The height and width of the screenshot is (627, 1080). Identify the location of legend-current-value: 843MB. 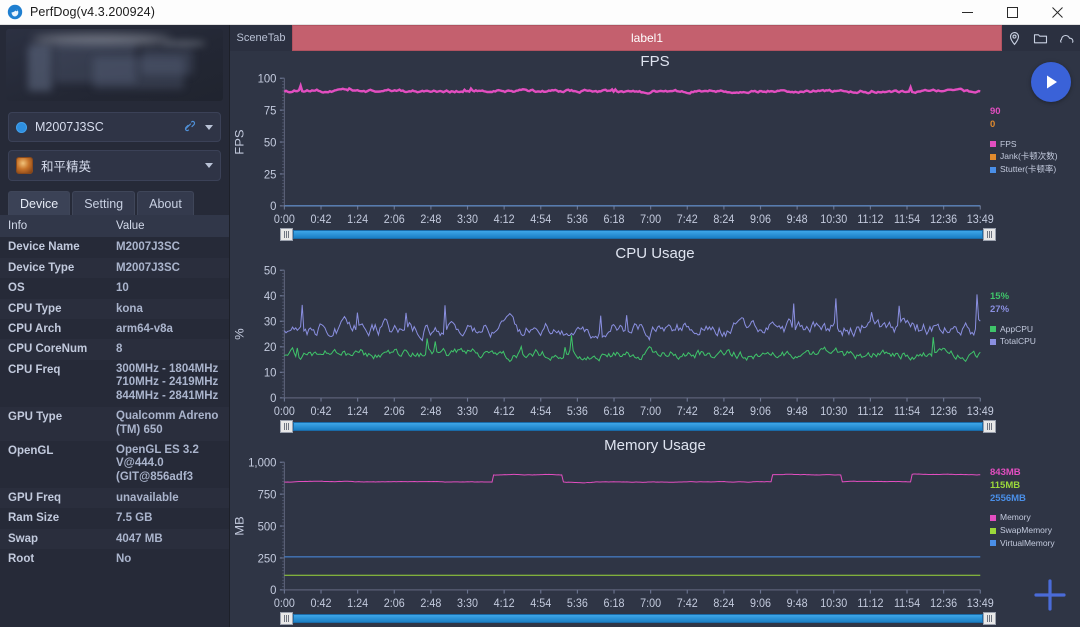
(1005, 472).